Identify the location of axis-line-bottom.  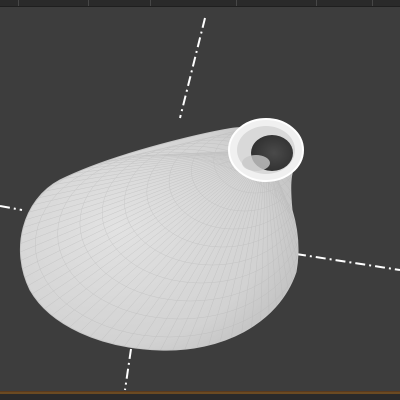
(128, 369).